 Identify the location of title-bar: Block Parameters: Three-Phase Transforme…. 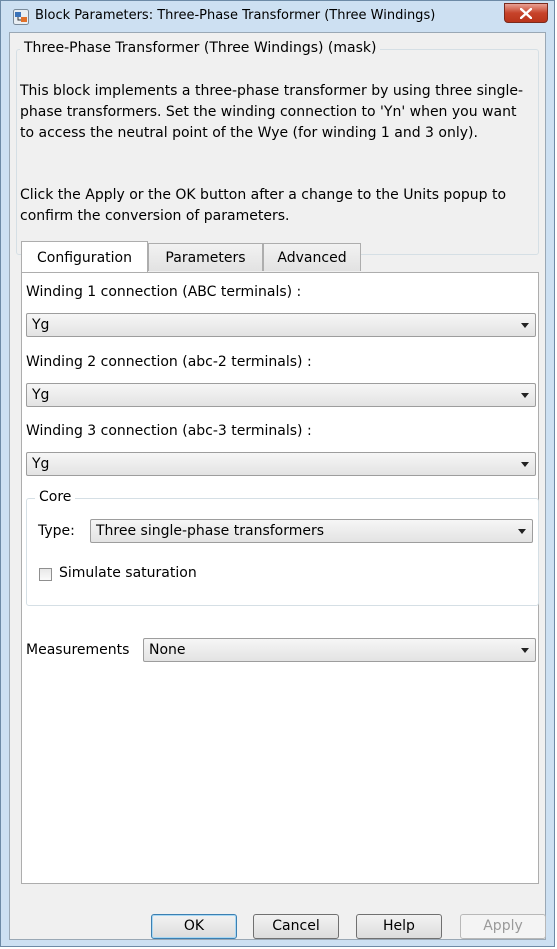
(277, 17).